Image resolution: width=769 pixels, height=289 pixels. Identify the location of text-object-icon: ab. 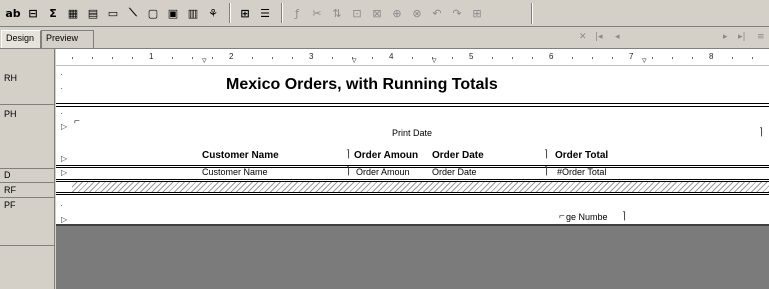
(13, 13).